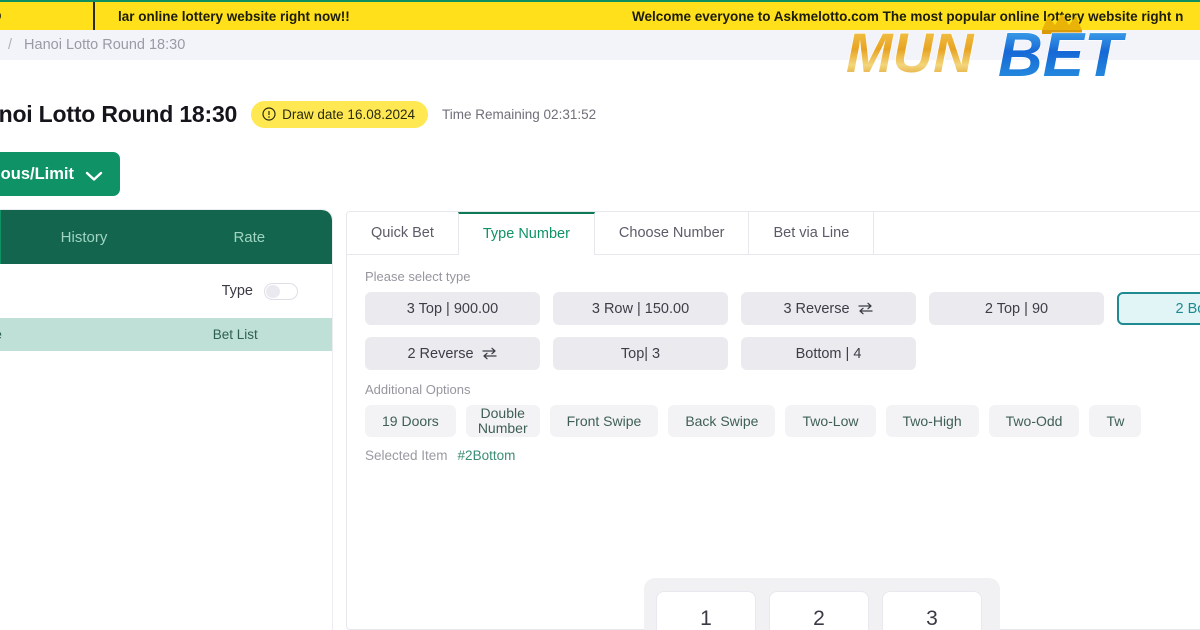 This screenshot has width=1200, height=630. I want to click on type-button-2-top-label: 2 Top | 90, so click(1016, 308).